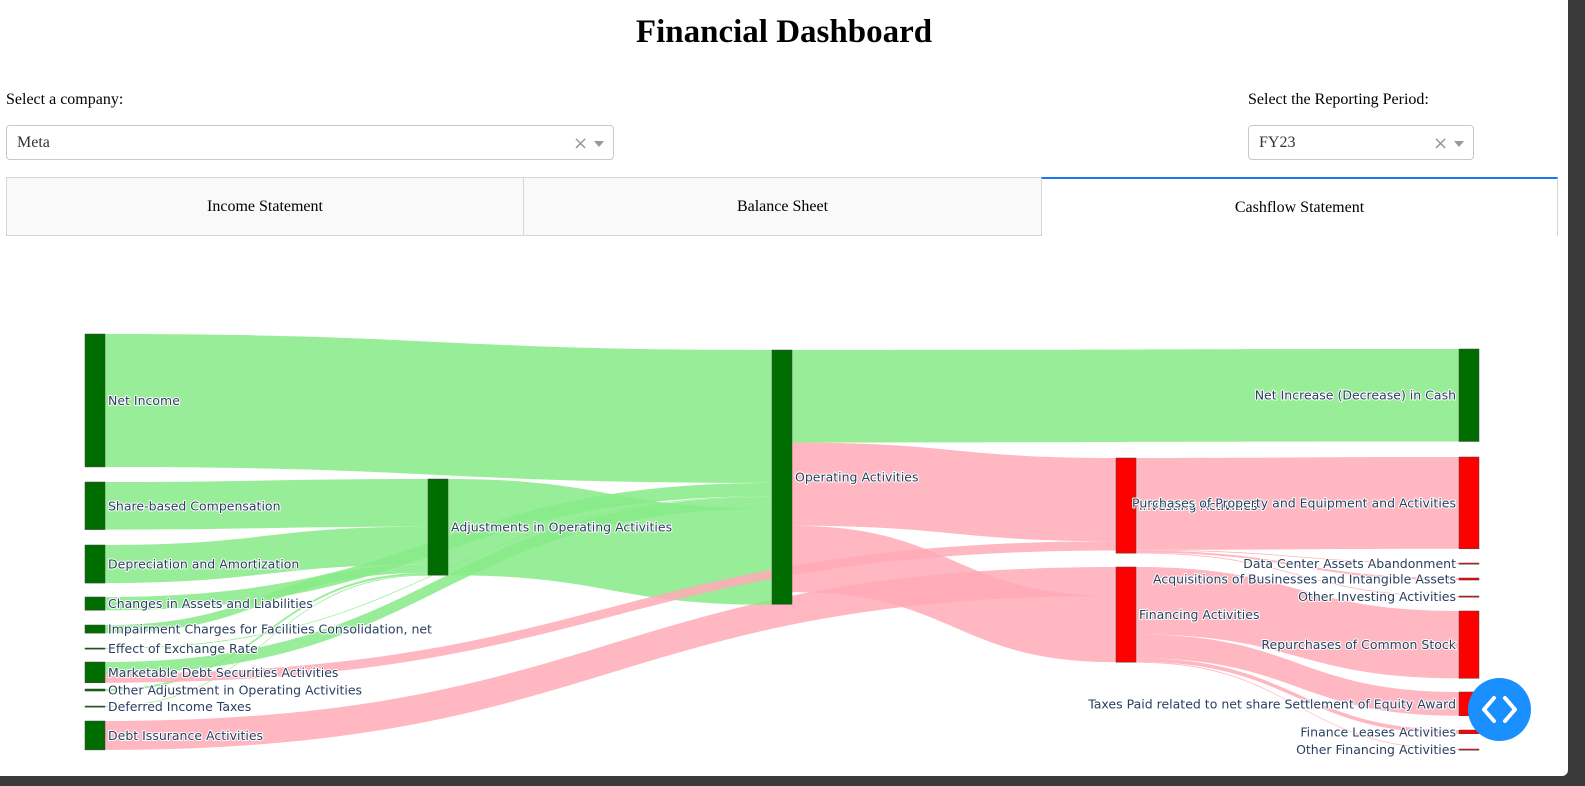 This screenshot has width=1585, height=786. I want to click on node-debt-issurance-activities, so click(95, 735).